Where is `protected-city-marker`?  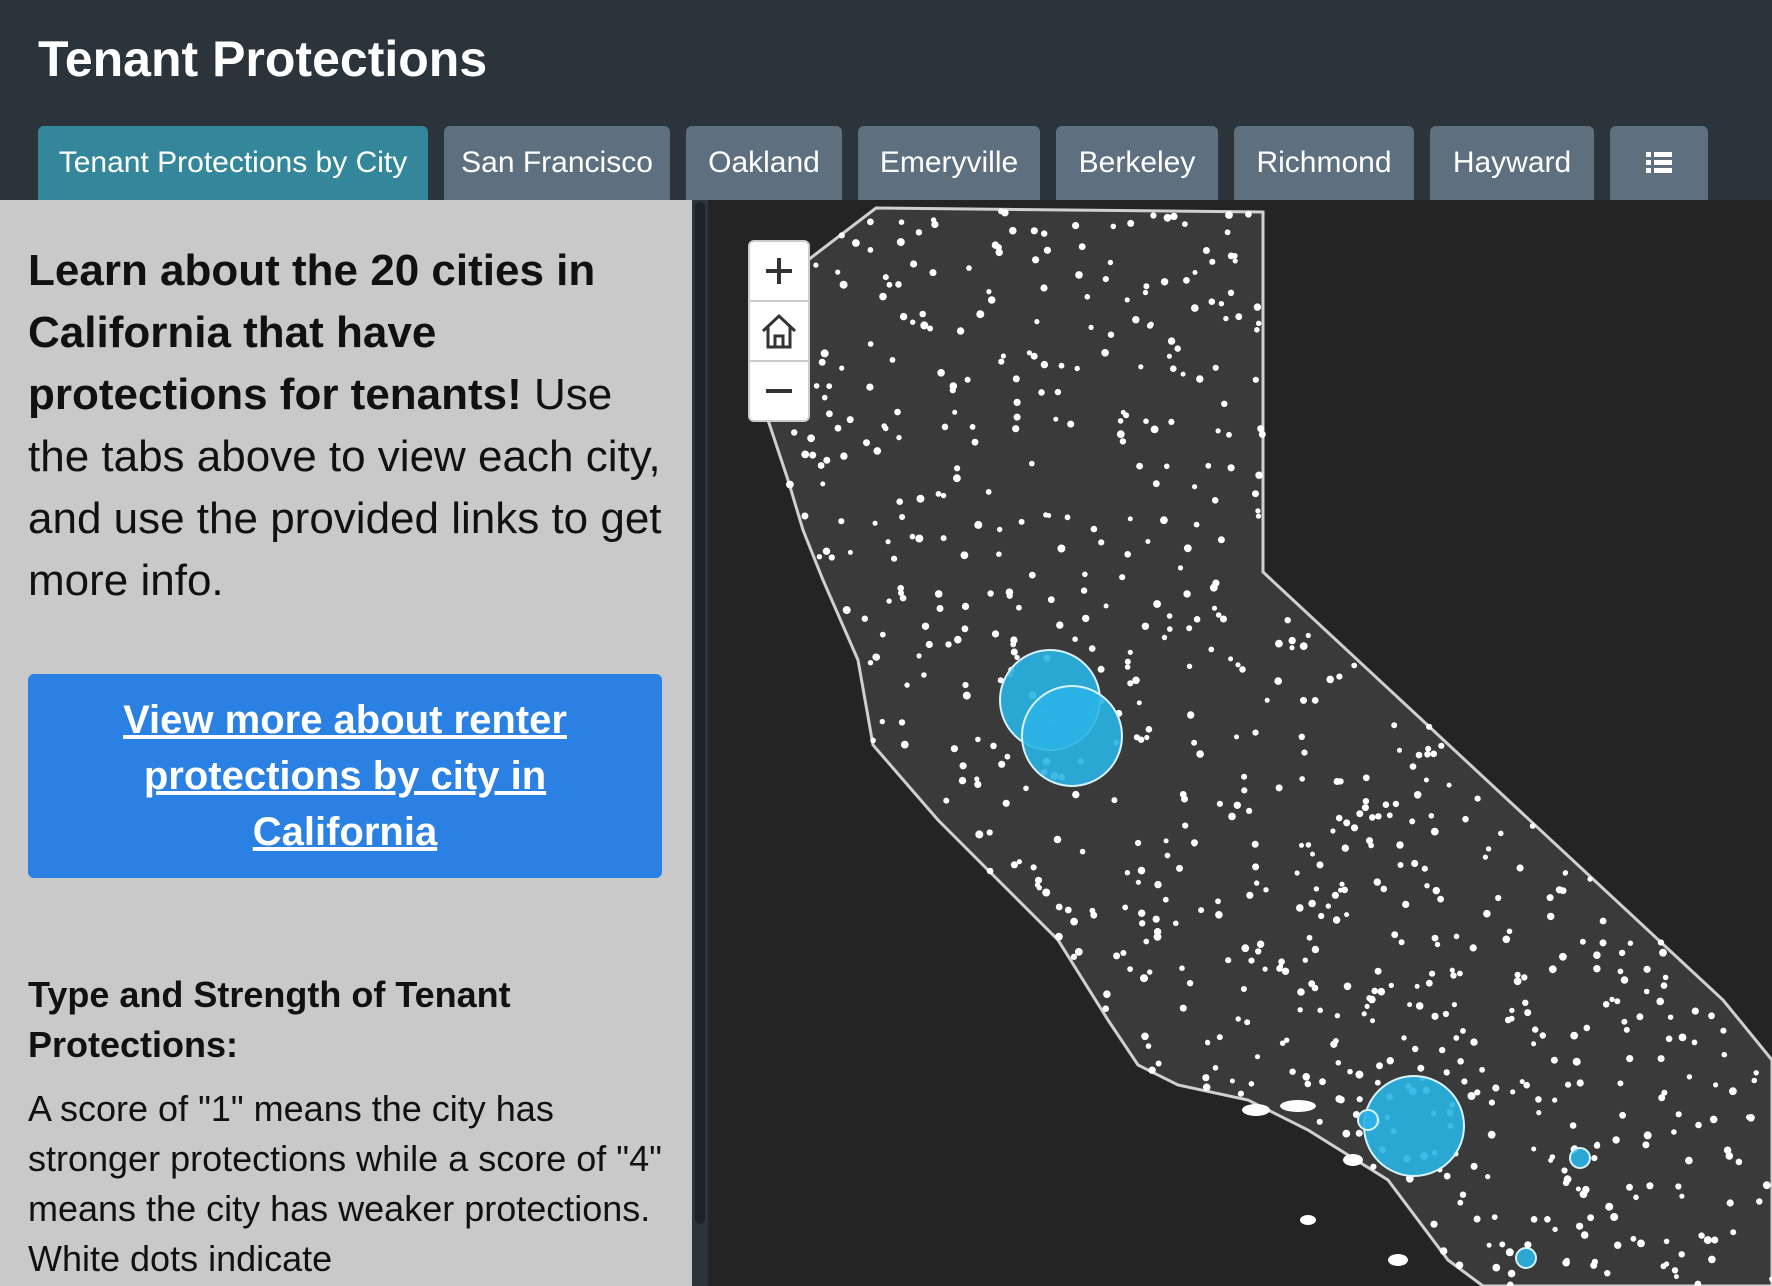 protected-city-marker is located at coordinates (1526, 1258).